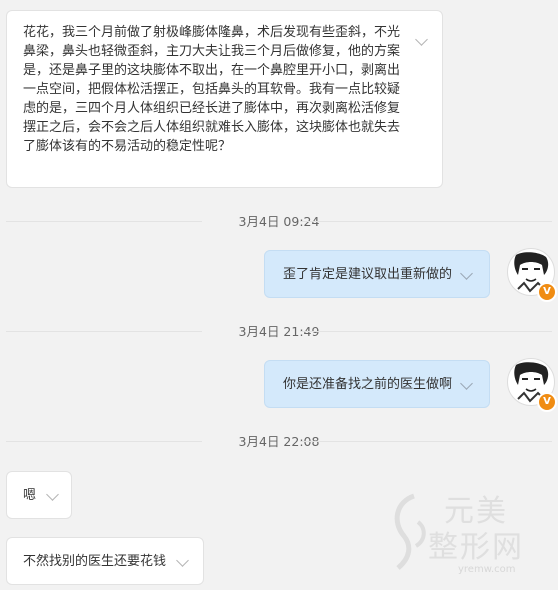  What do you see at coordinates (279, 220) in the screenshot?
I see `timestamp: 3月4日 09:24` at bounding box center [279, 220].